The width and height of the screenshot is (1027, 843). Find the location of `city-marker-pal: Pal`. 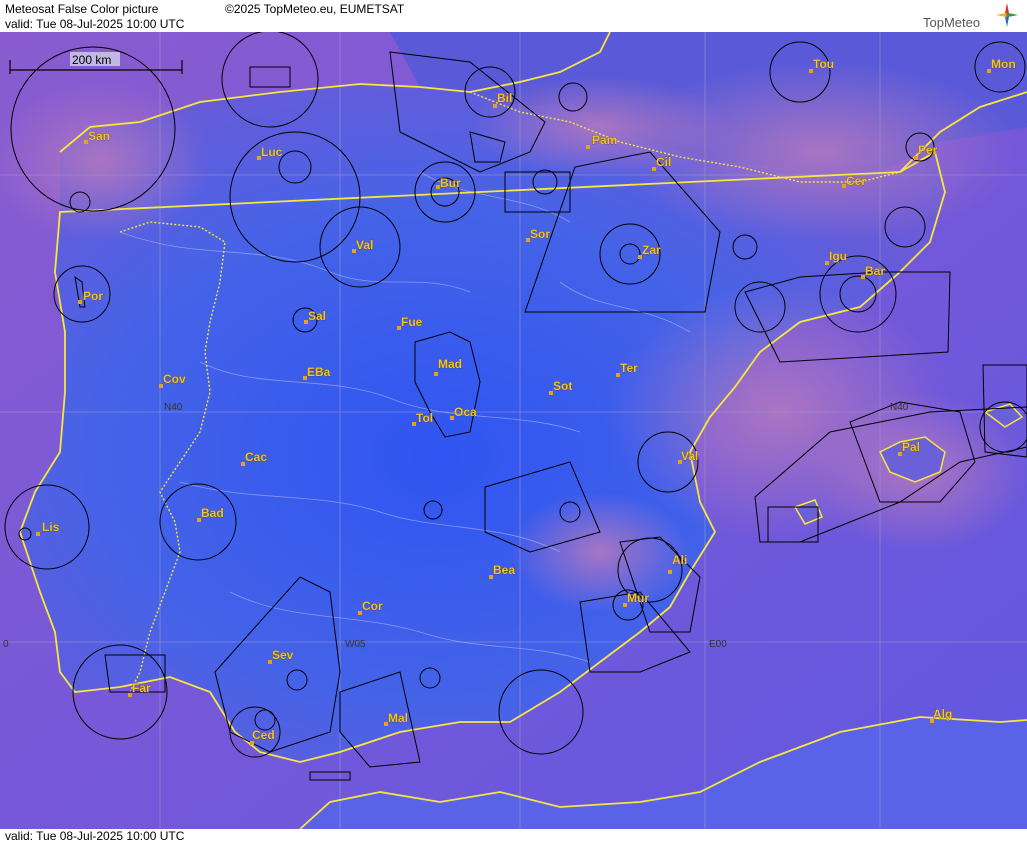

city-marker-pal: Pal is located at coordinates (909, 448).